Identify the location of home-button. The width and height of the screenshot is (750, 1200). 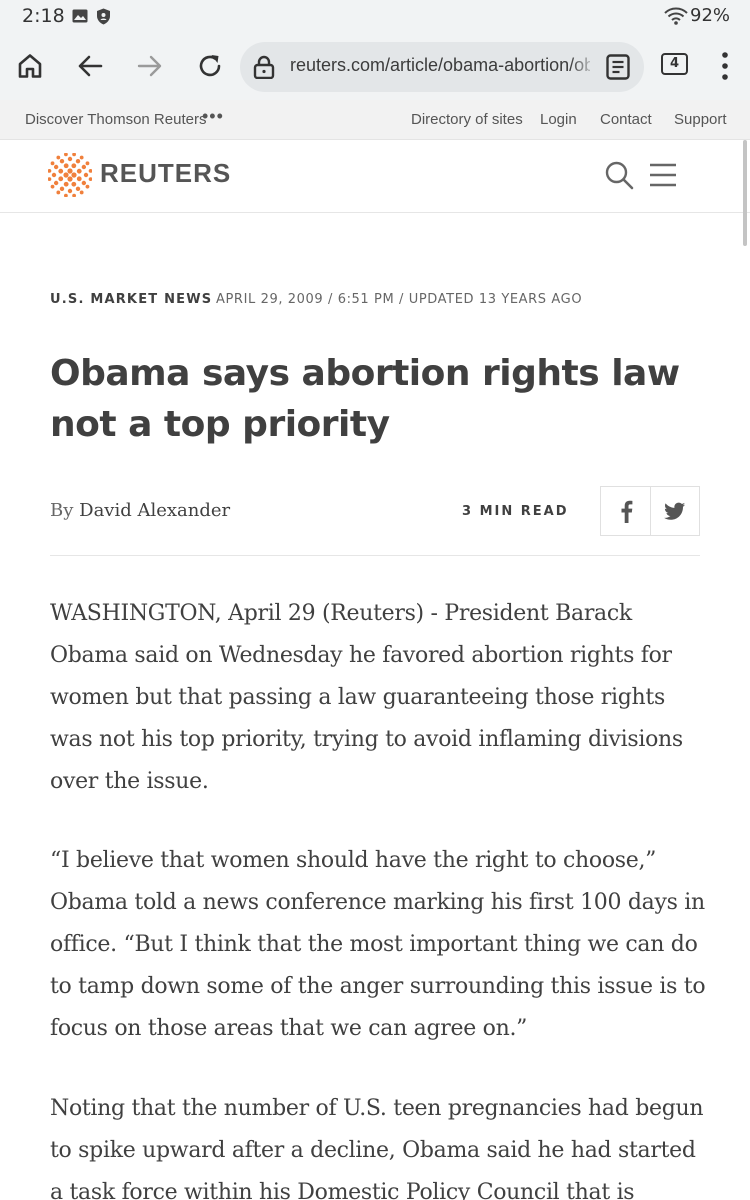
(30, 66).